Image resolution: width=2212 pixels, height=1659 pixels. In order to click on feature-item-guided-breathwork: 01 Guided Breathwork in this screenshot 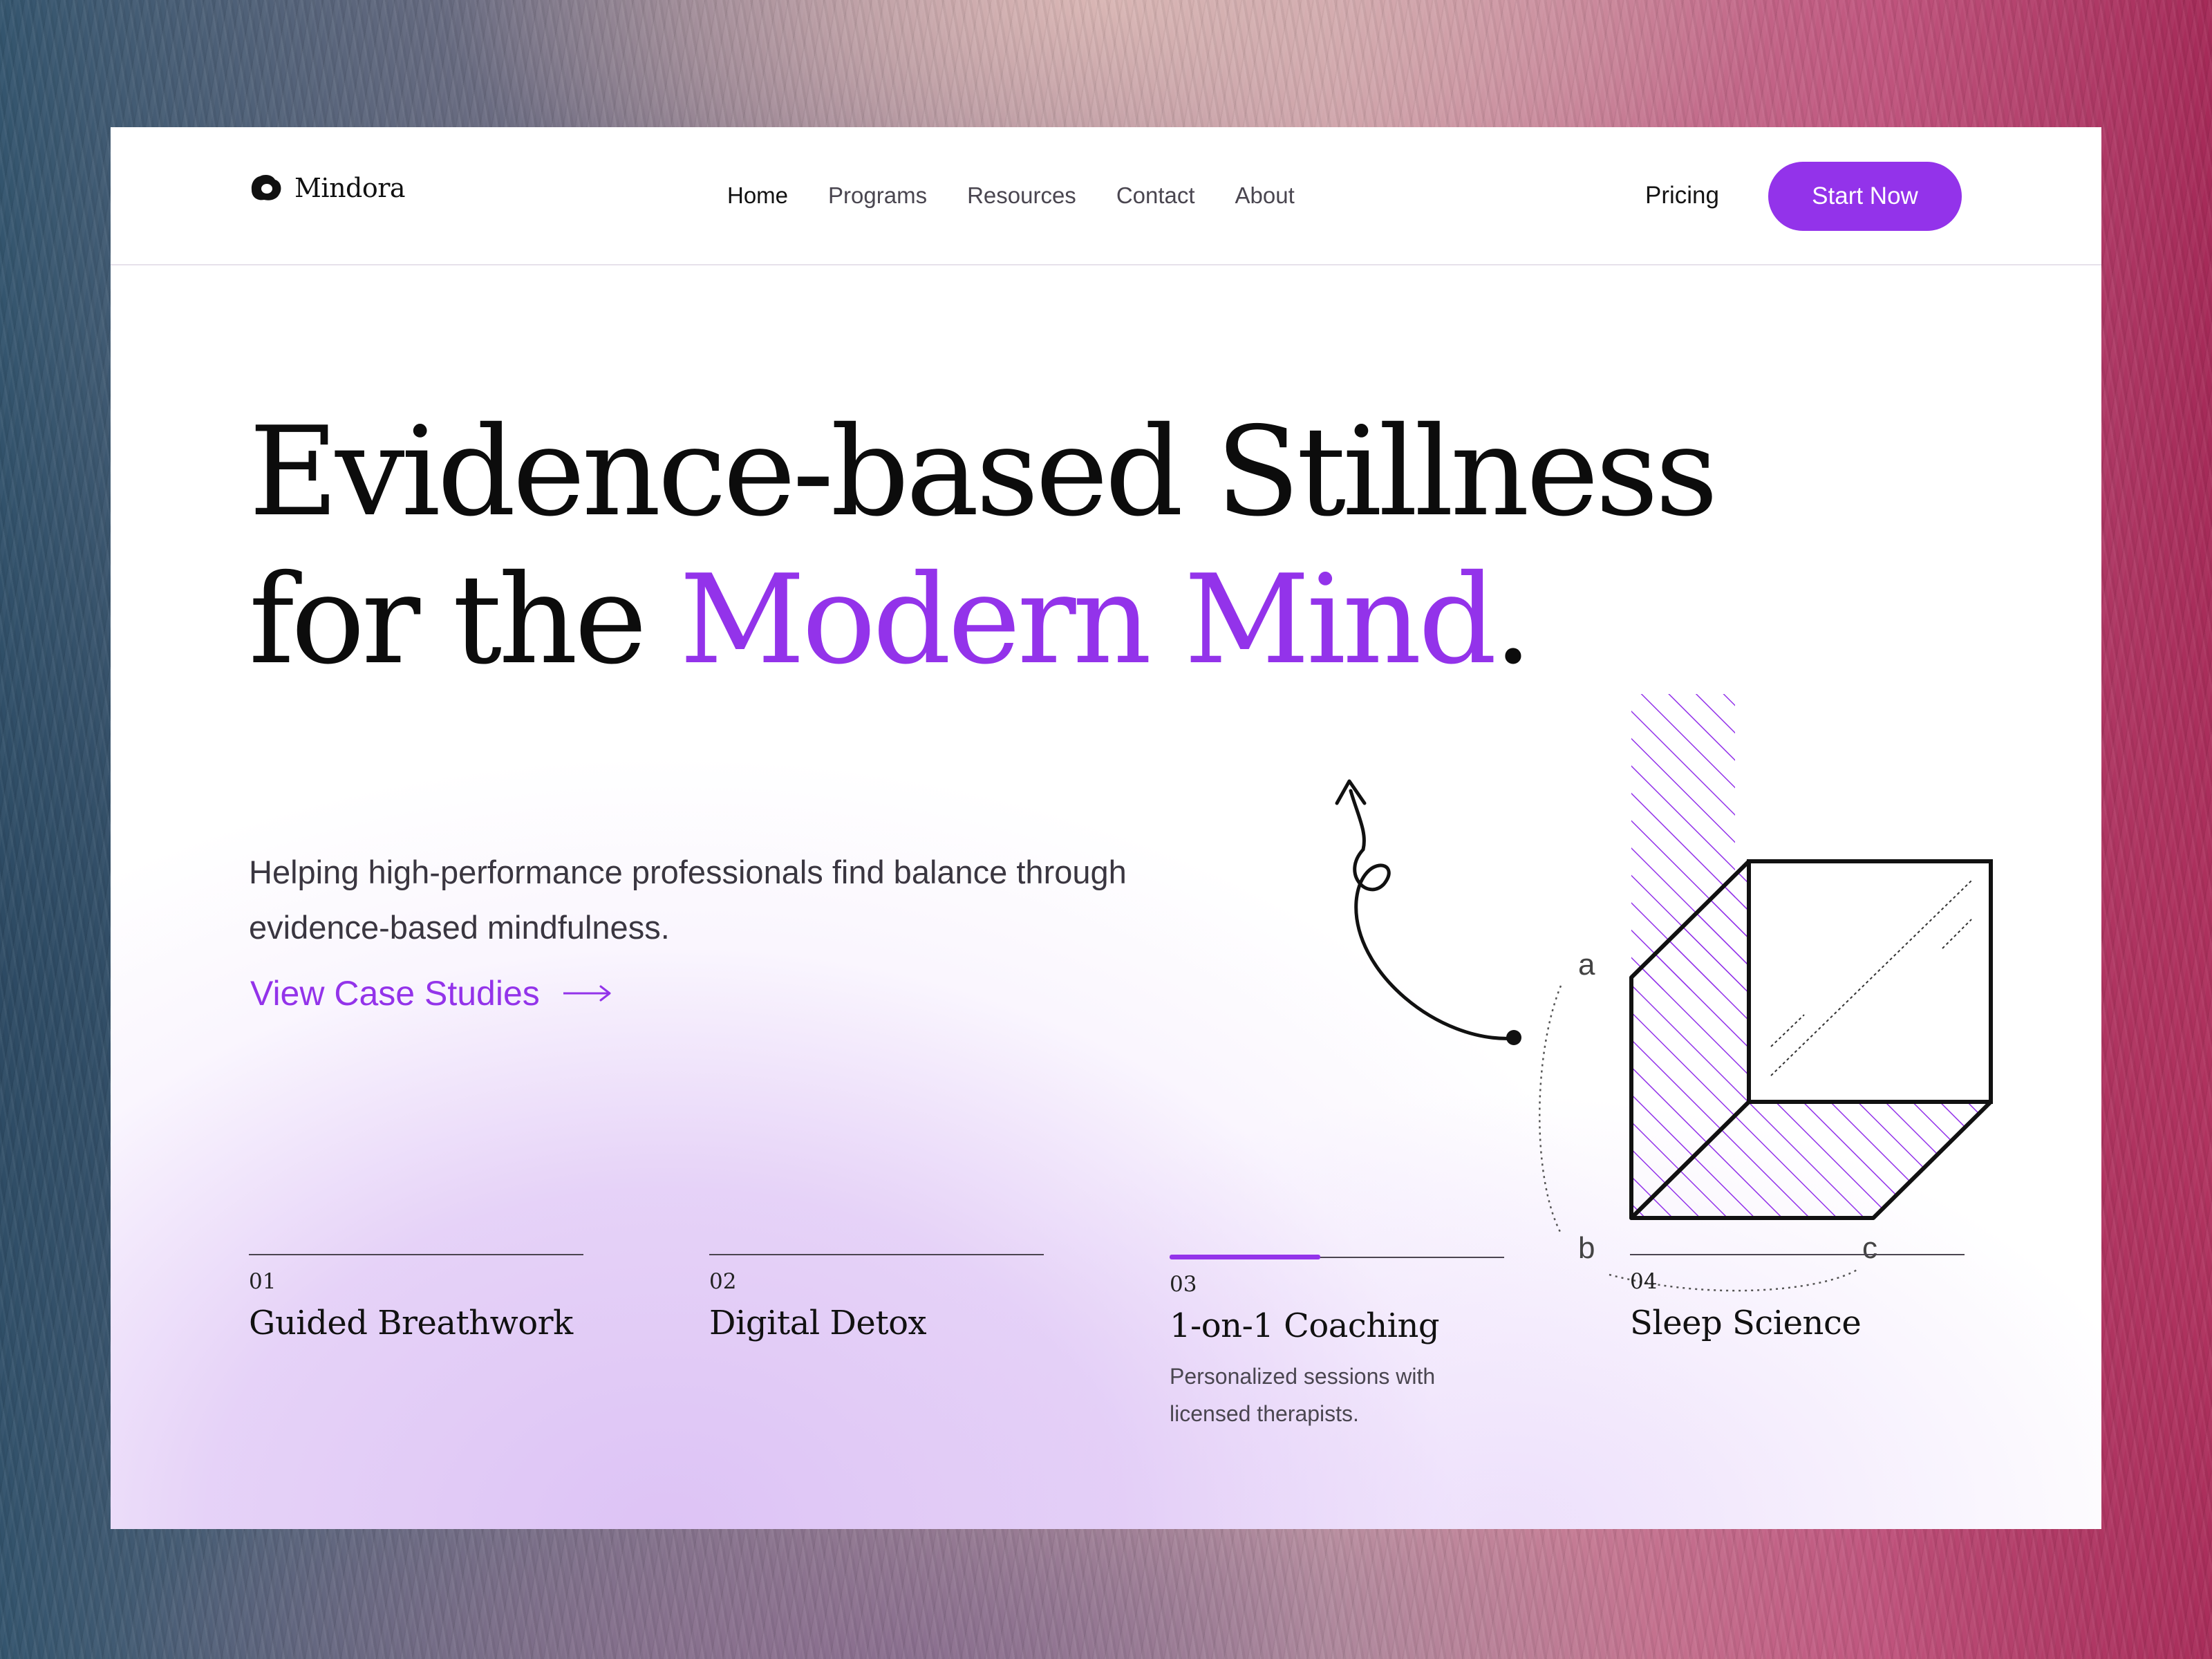, I will do `click(416, 1298)`.